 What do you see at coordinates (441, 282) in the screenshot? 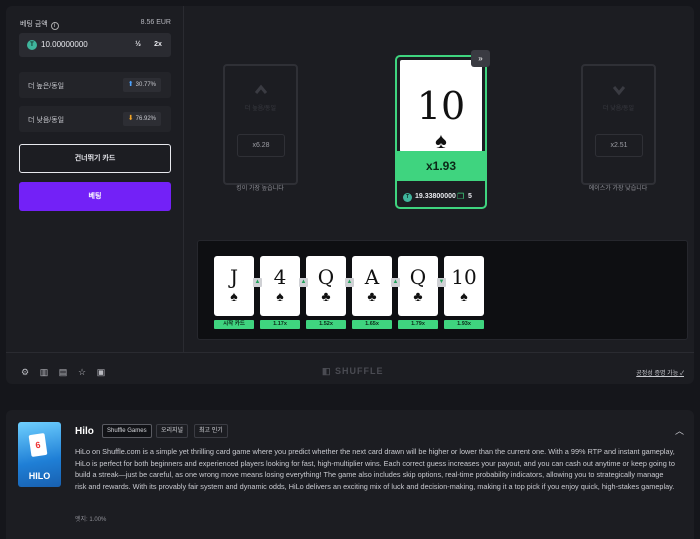
I see `arrow-down-icon: ▼` at bounding box center [441, 282].